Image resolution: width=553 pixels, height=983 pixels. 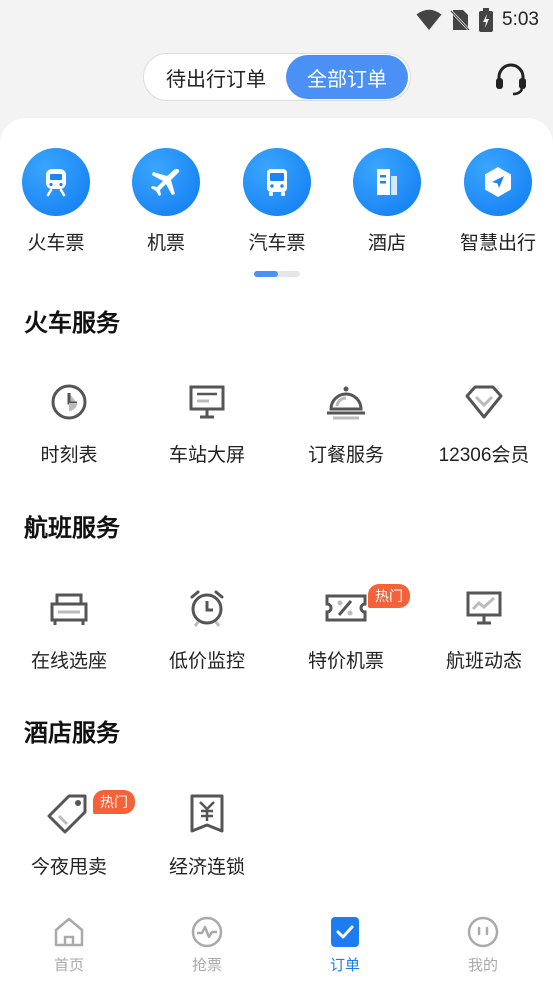 What do you see at coordinates (68, 867) in the screenshot?
I see `service-label: 今夜甩卖` at bounding box center [68, 867].